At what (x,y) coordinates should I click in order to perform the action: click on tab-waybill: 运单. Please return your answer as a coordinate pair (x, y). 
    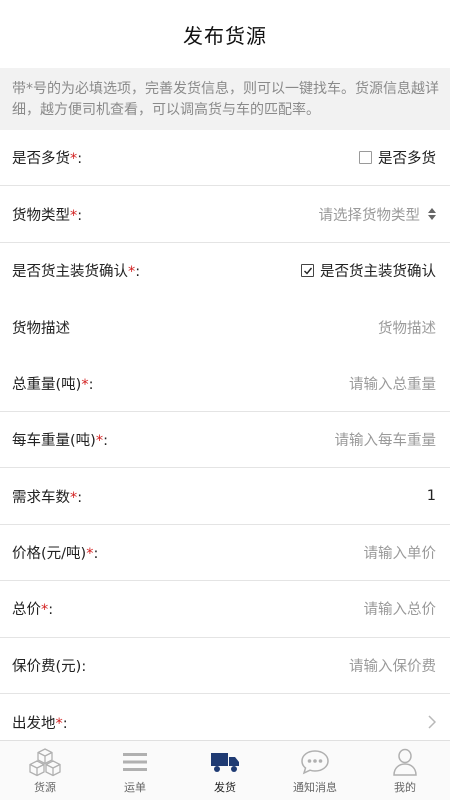
    Looking at the image, I should click on (135, 770).